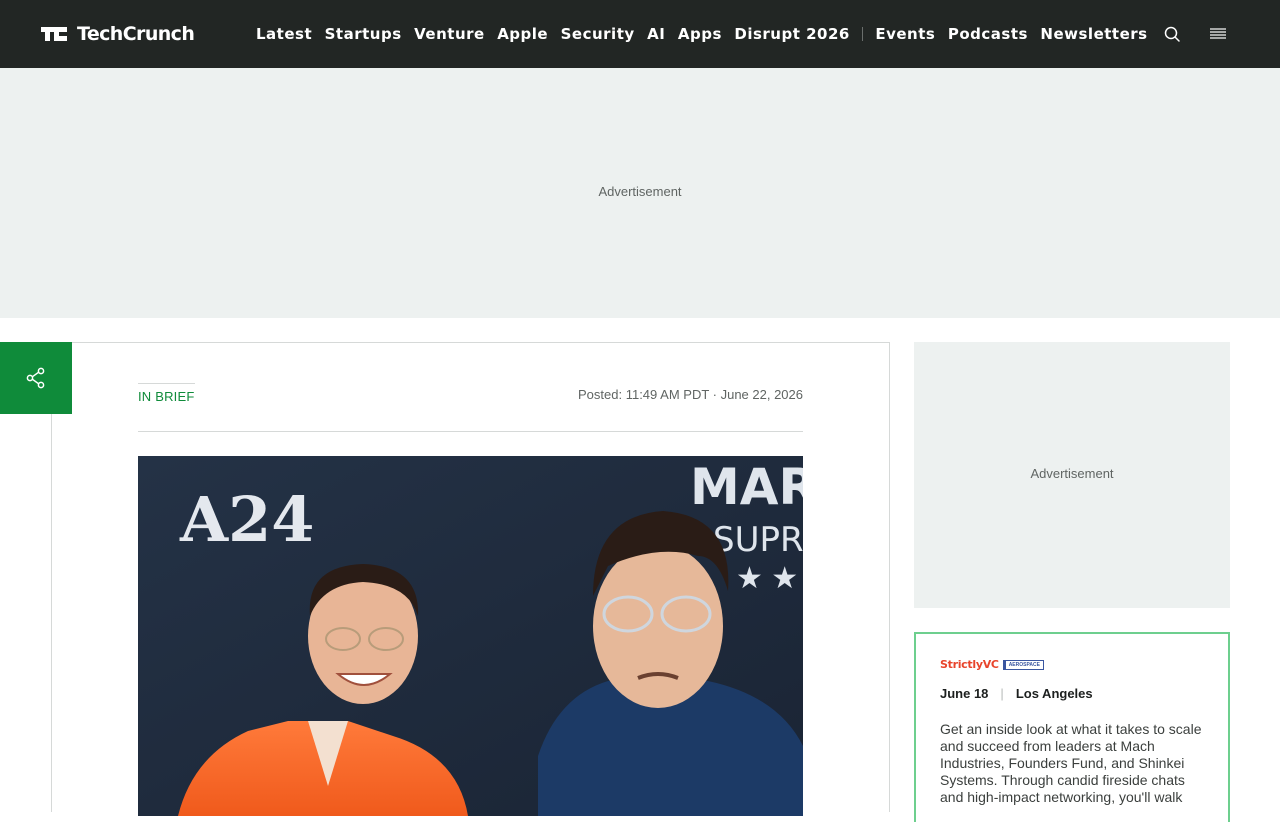  I want to click on backdrop-a24-text: A24, so click(246, 519).